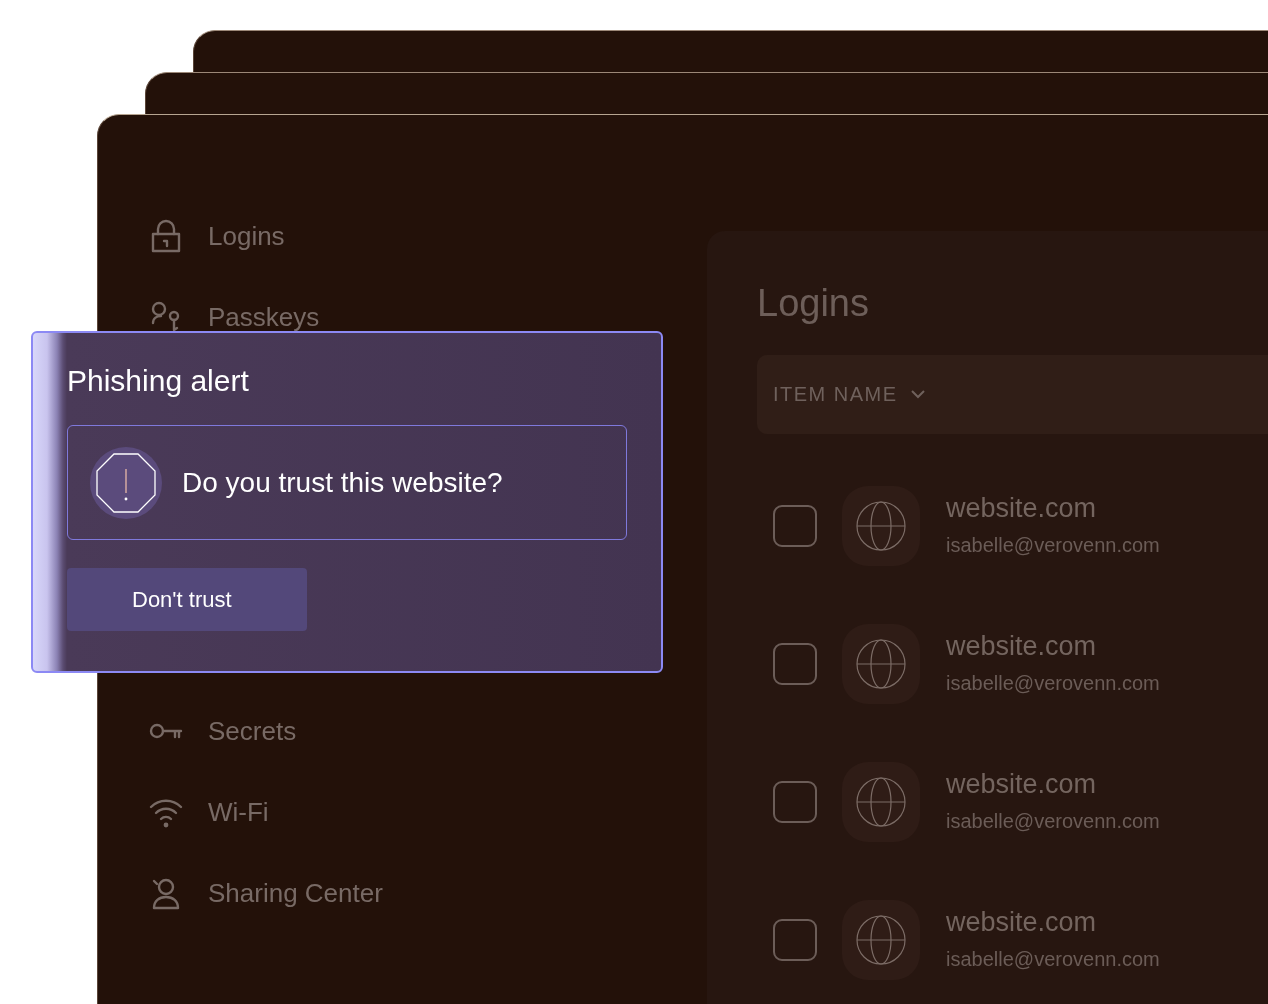  What do you see at coordinates (849, 394) in the screenshot?
I see `column-header: ITEM NAME` at bounding box center [849, 394].